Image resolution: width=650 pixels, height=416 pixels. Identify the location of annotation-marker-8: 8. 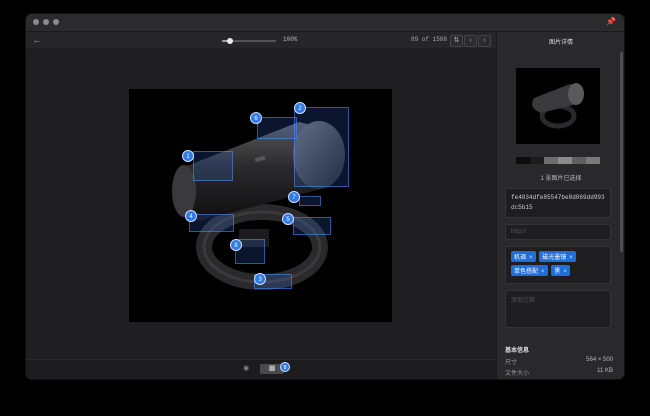
(236, 245).